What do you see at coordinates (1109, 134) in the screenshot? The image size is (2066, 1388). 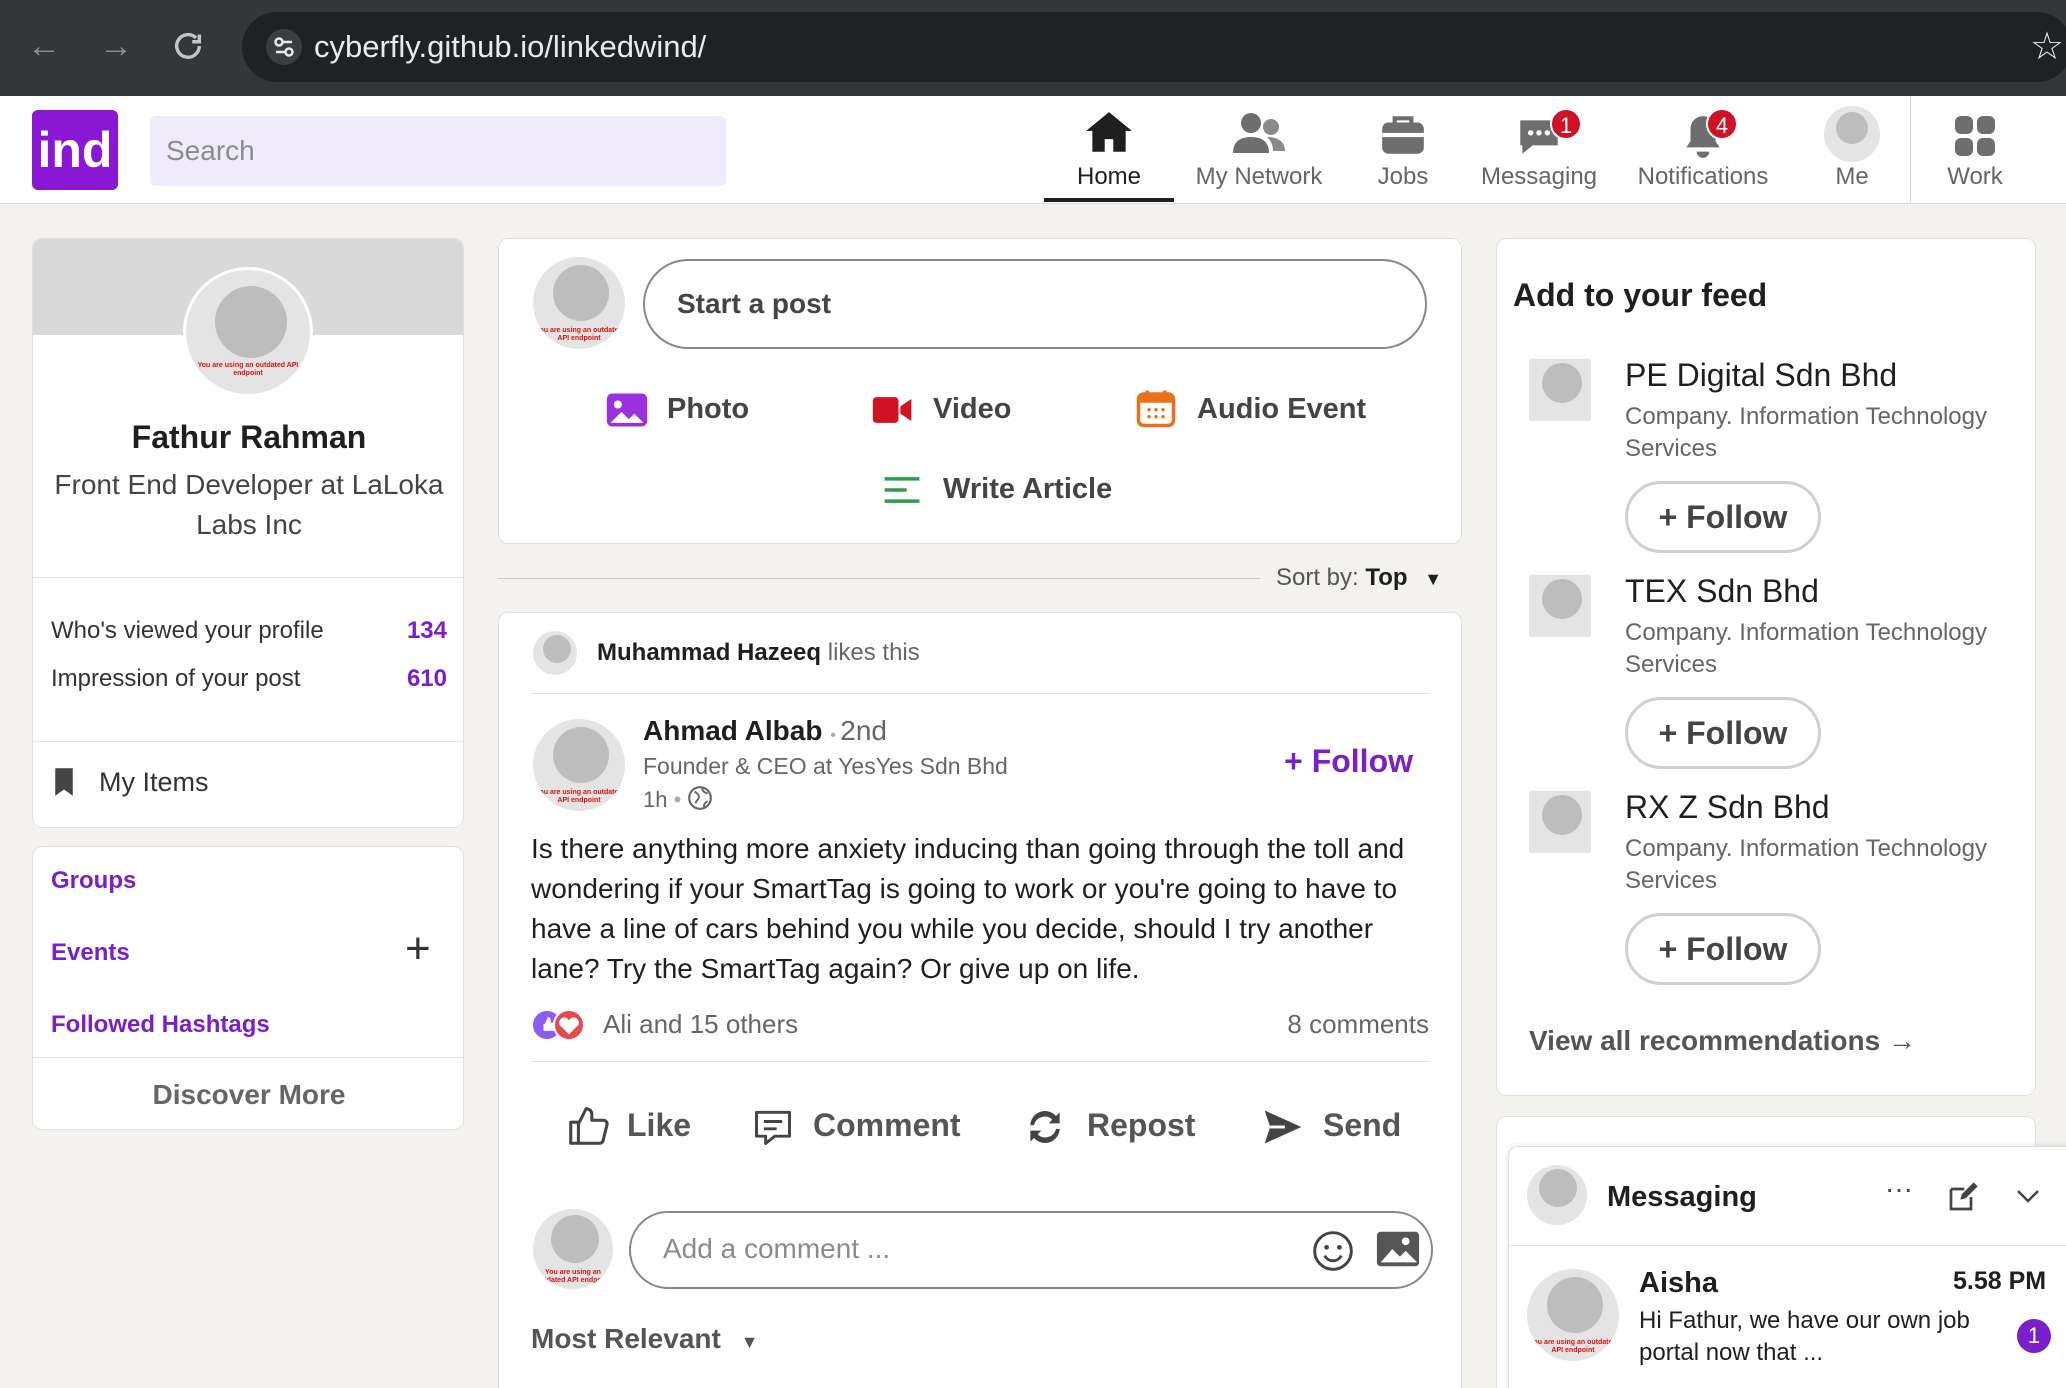 I see `home-icon` at bounding box center [1109, 134].